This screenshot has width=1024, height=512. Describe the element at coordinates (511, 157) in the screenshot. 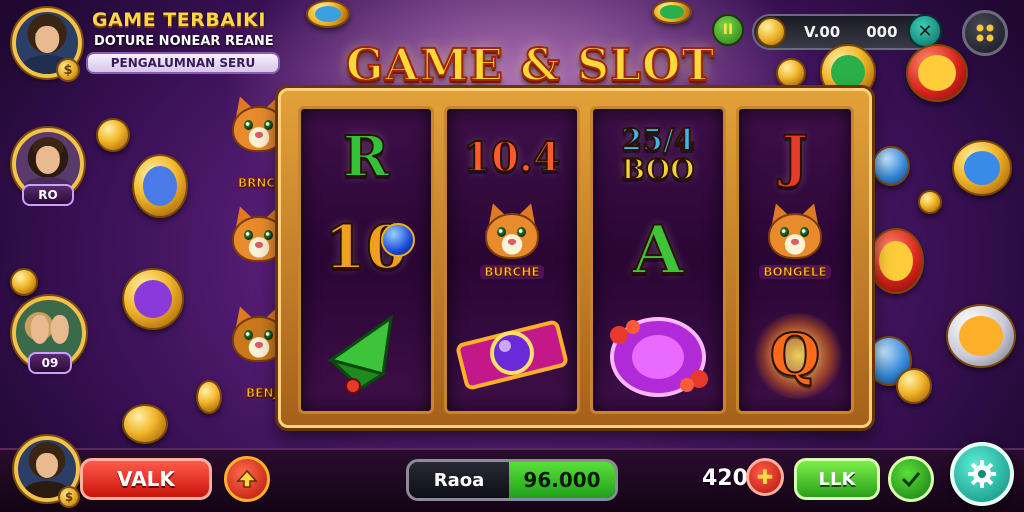

I see `reel-2-symbol-1: 10.4` at that location.